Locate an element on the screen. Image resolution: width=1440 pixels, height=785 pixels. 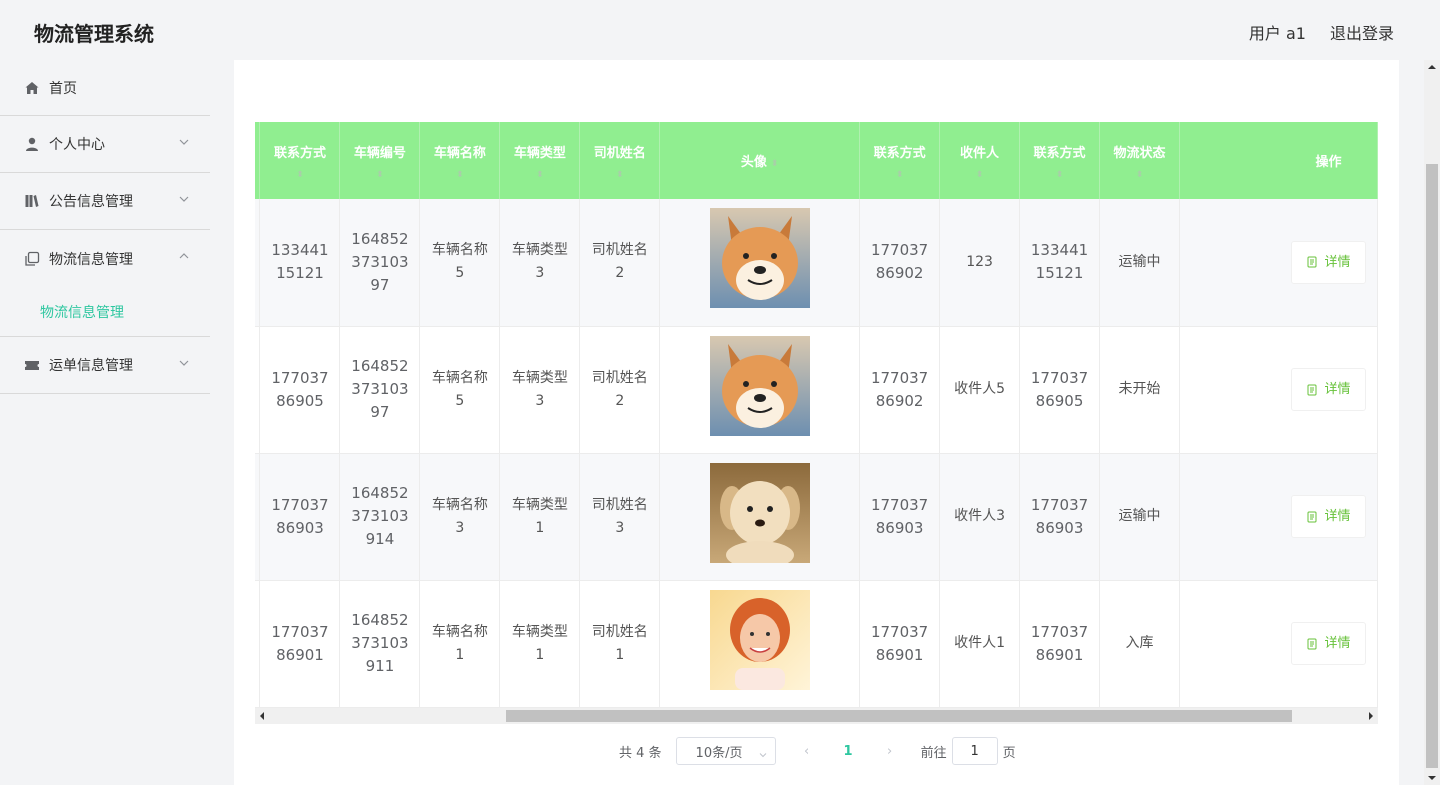
cell-phone3: 17703786903 is located at coordinates (1060, 517).